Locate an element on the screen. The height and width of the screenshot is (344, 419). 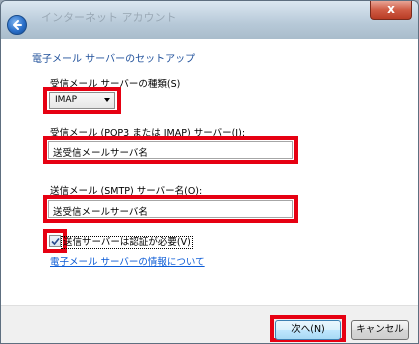
server-type-value: IMAP is located at coordinates (66, 100).